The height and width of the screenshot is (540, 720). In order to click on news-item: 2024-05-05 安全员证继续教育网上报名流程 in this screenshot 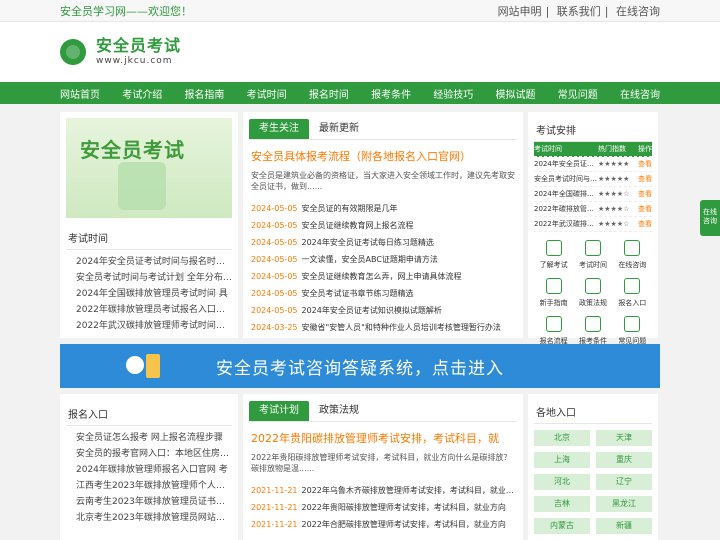, I will do `click(383, 225)`.